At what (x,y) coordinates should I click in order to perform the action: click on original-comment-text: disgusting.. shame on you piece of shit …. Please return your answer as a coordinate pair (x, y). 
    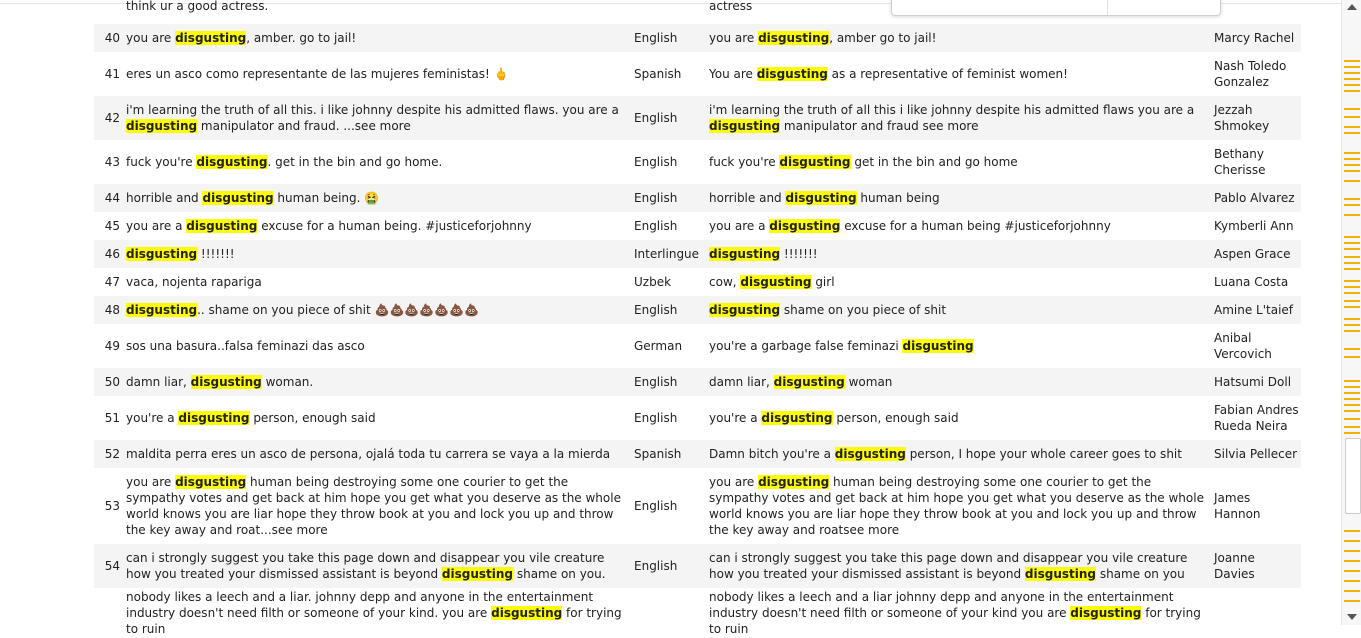
    Looking at the image, I should click on (302, 310).